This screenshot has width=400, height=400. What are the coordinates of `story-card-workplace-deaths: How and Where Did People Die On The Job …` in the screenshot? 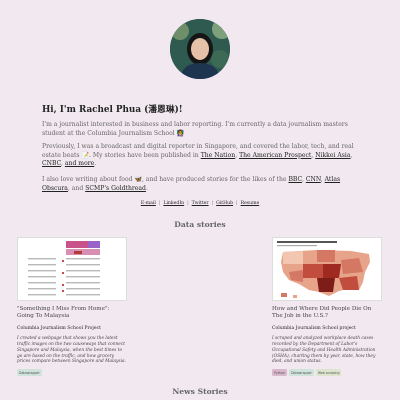 It's located at (327, 307).